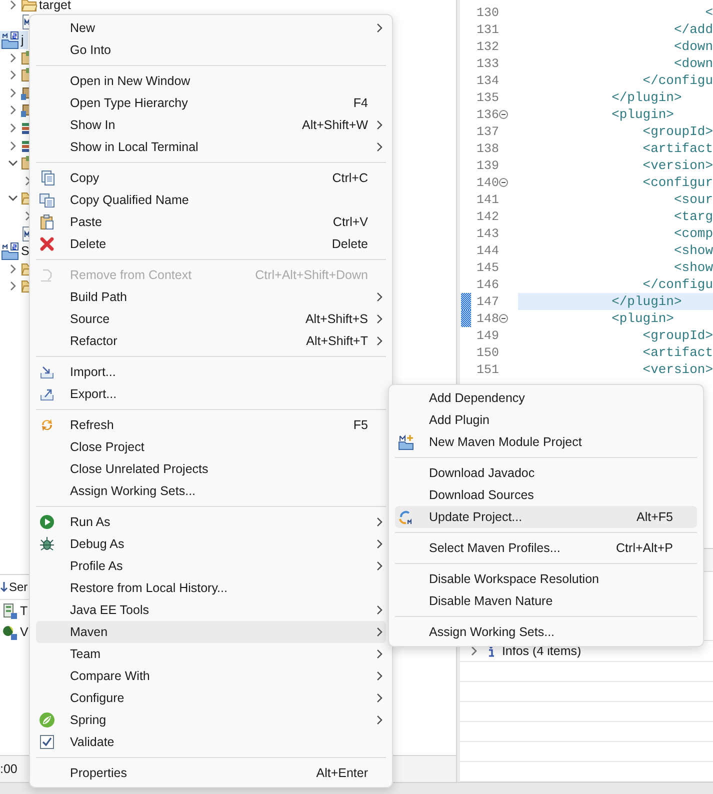 The width and height of the screenshot is (713, 794). I want to click on menu-item: Copy Ctrl+C, so click(211, 178).